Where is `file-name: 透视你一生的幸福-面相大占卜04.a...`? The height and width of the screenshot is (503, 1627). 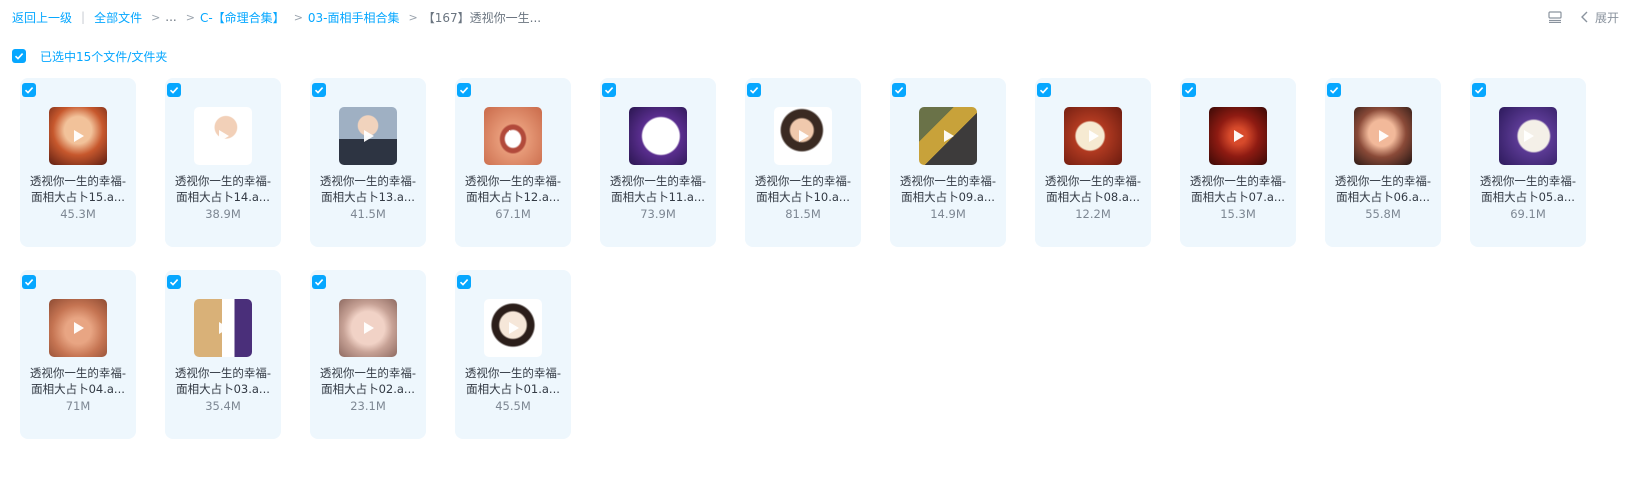
file-name: 透视你一生的幸福-面相大占卜04.a... is located at coordinates (78, 381).